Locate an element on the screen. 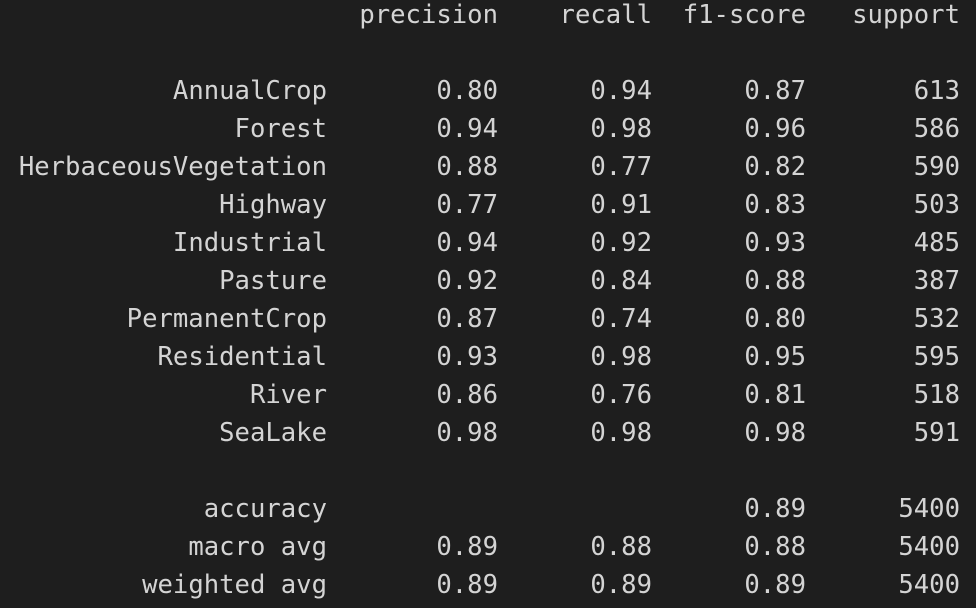 This screenshot has height=608, width=976. support-value: 590 is located at coordinates (936, 167).